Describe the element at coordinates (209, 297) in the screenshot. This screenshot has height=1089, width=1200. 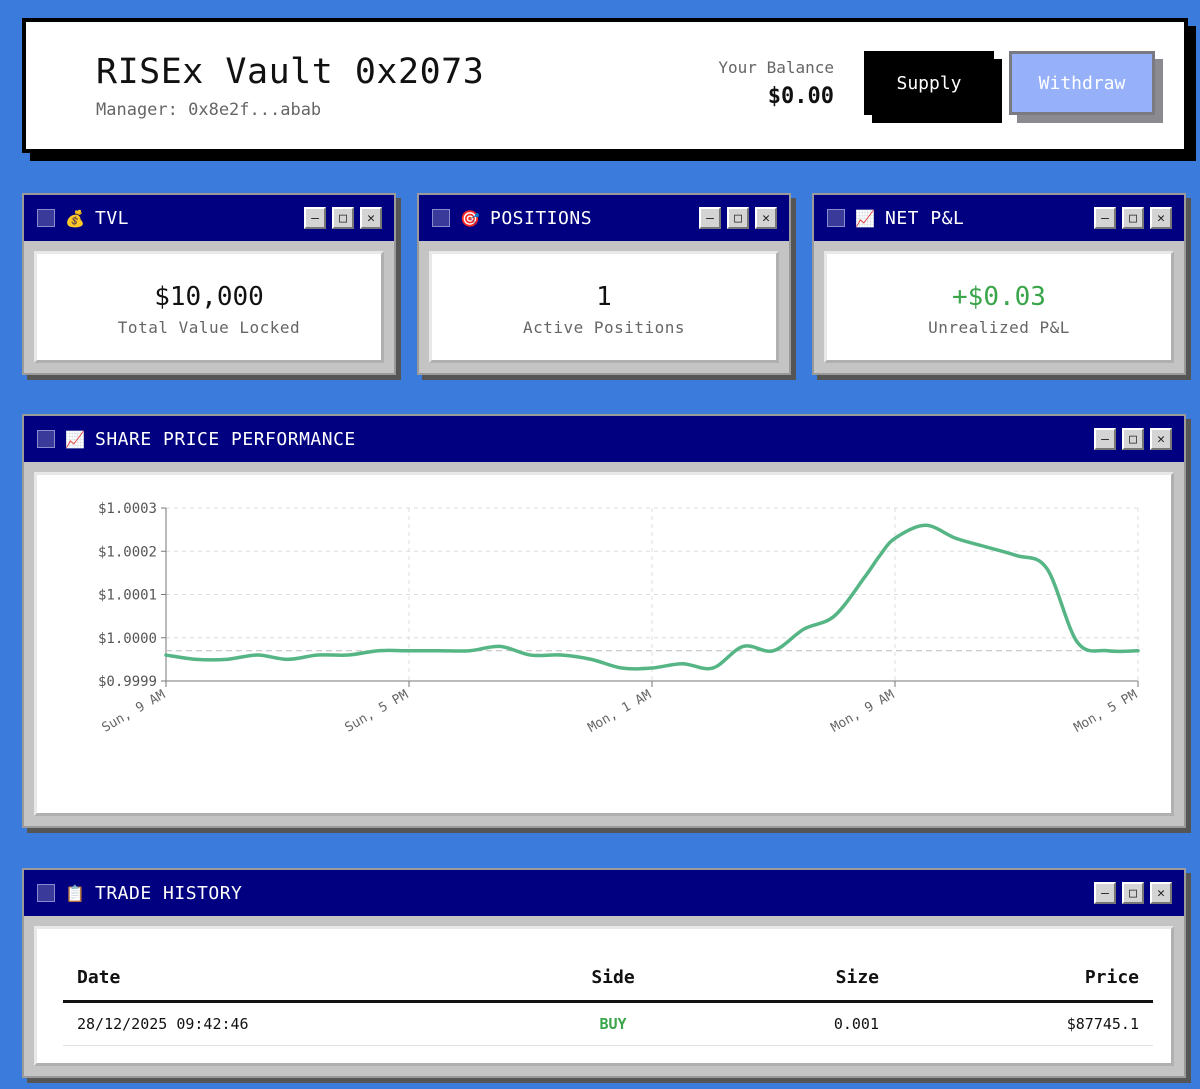
I see `tvl-value: $10,000` at that location.